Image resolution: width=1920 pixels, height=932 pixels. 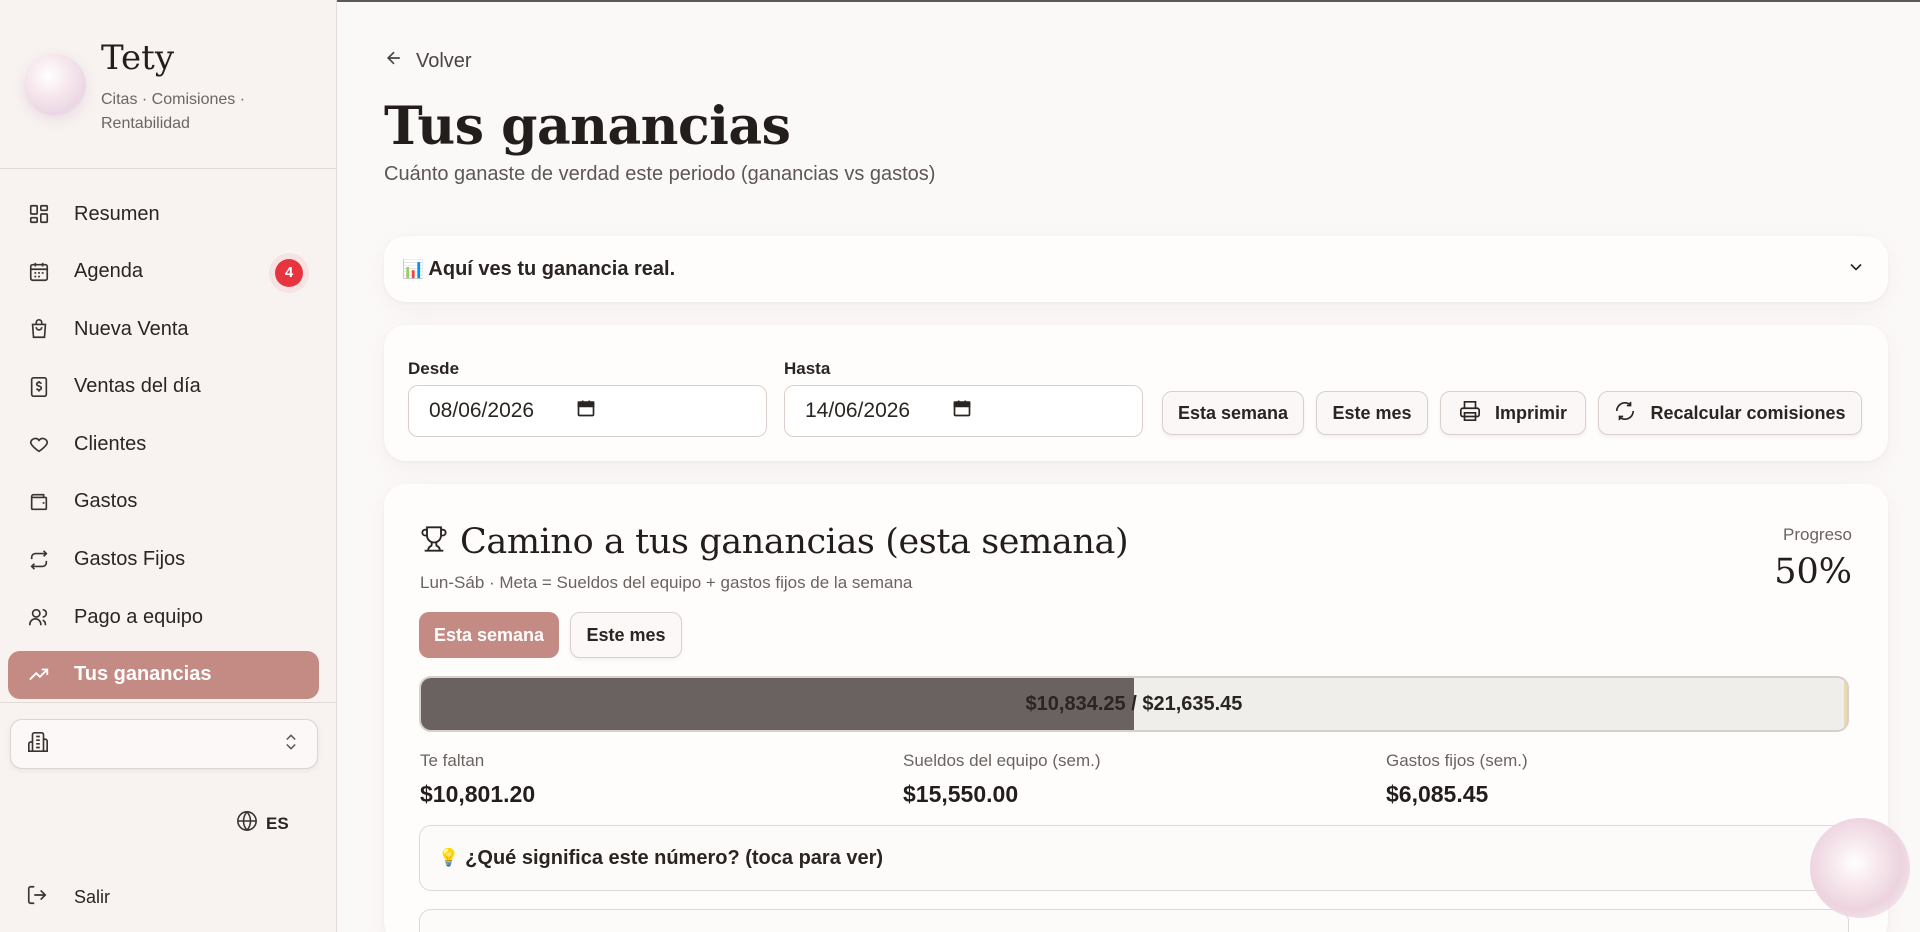 I want to click on sidebar-item-agenda: Agenda 4, so click(x=163, y=272).